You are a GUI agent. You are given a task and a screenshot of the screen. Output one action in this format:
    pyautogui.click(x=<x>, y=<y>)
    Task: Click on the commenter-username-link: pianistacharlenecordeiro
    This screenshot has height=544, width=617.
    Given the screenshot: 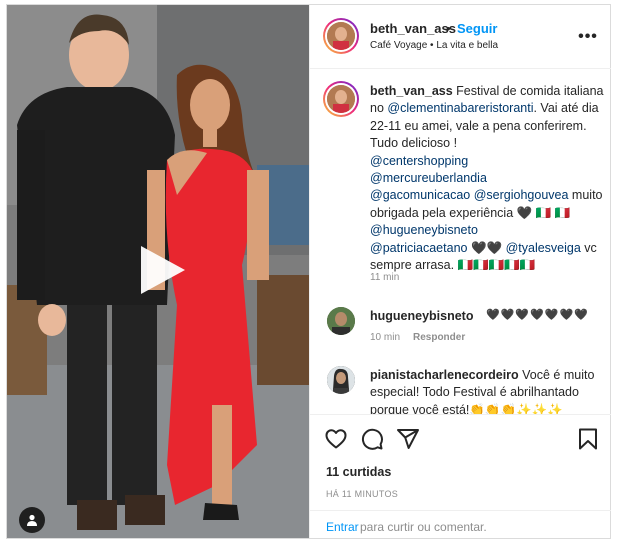 What is the action you would take?
    pyautogui.click(x=444, y=375)
    